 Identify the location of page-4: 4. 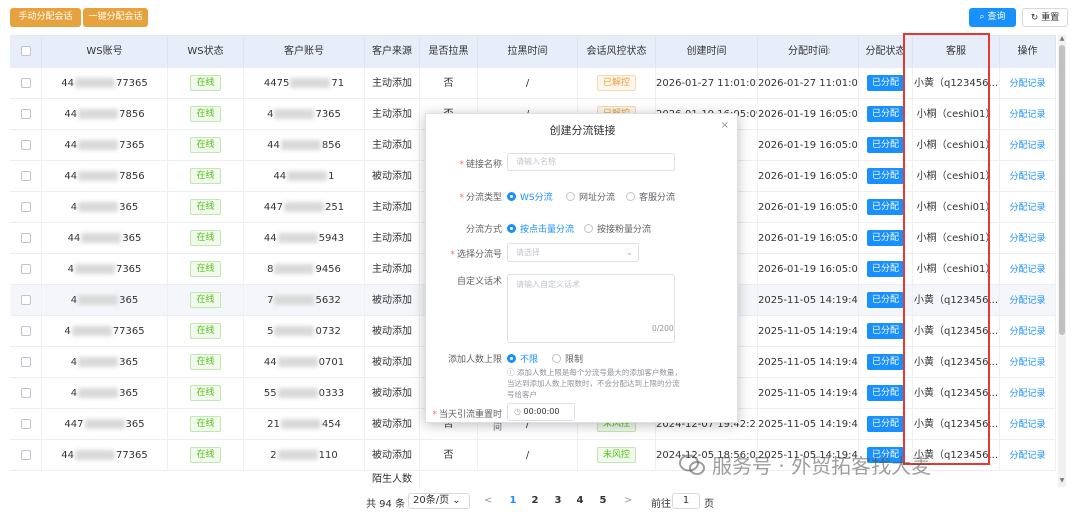
(580, 500).